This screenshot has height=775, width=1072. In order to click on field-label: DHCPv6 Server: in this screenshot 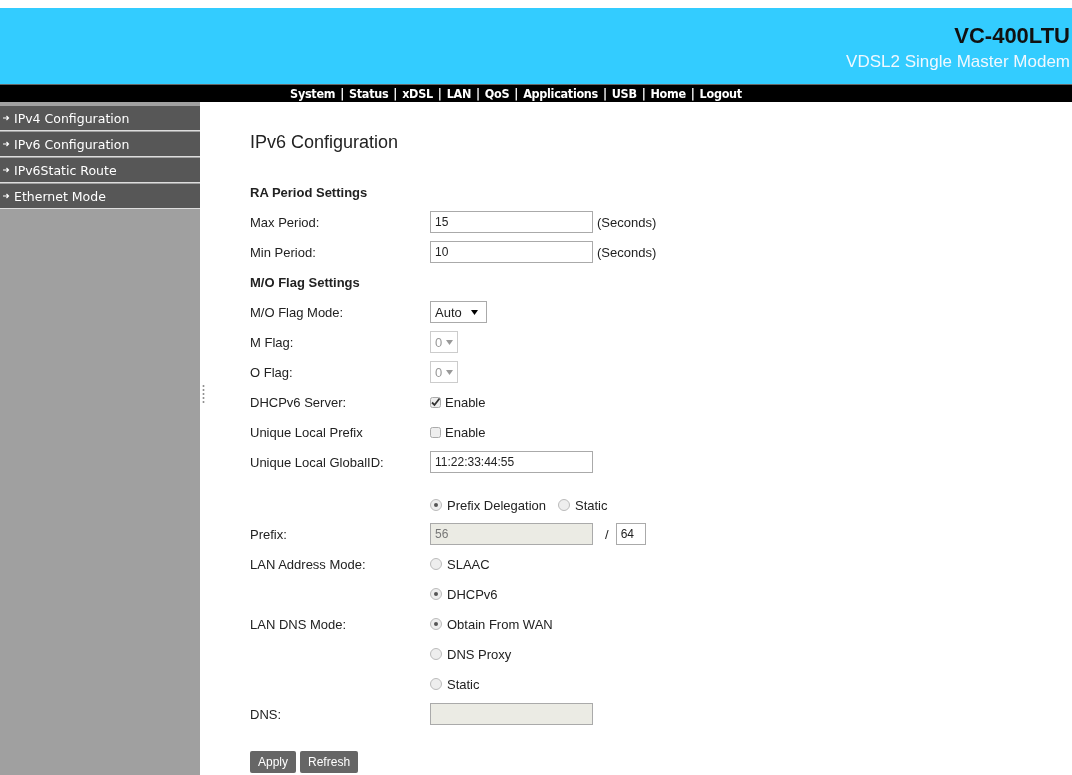, I will do `click(299, 402)`.